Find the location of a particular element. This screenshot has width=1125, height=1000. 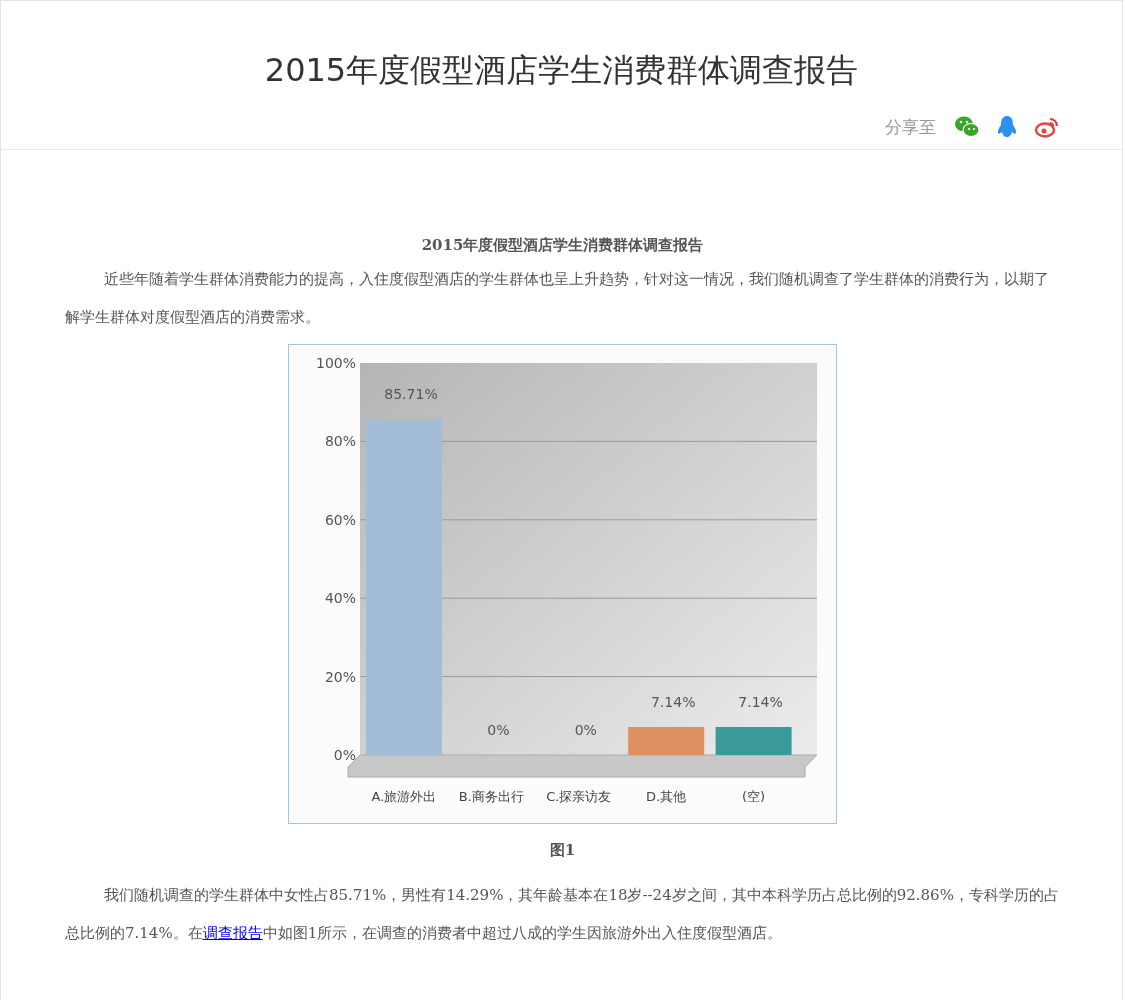

weibo-icon is located at coordinates (1047, 127).